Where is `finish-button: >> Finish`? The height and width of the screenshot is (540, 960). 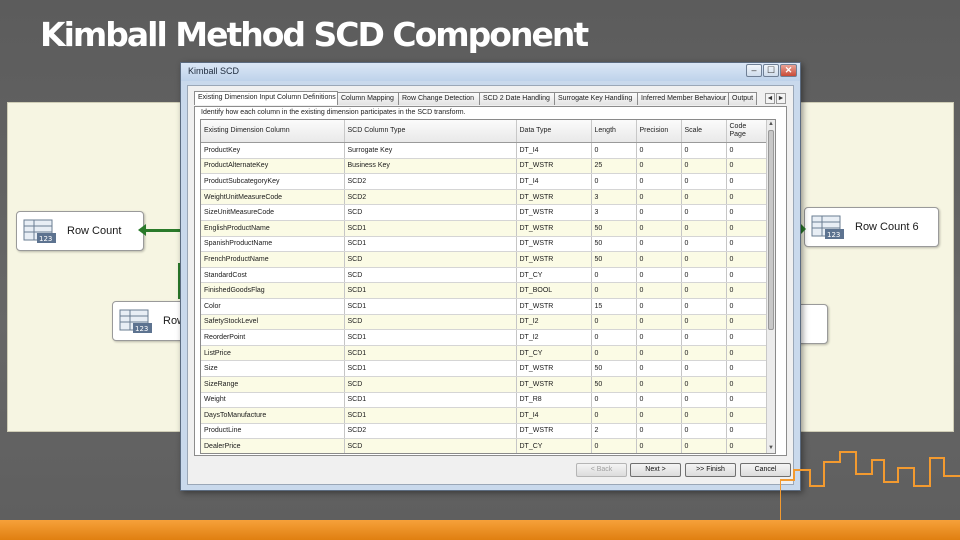
finish-button: >> Finish is located at coordinates (710, 470).